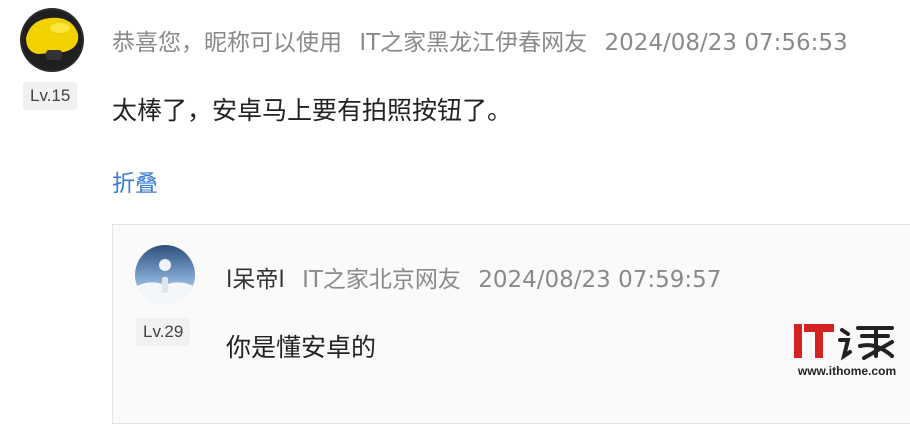 This screenshot has height=424, width=910. I want to click on reply-nickname: l呆帝l, so click(255, 280).